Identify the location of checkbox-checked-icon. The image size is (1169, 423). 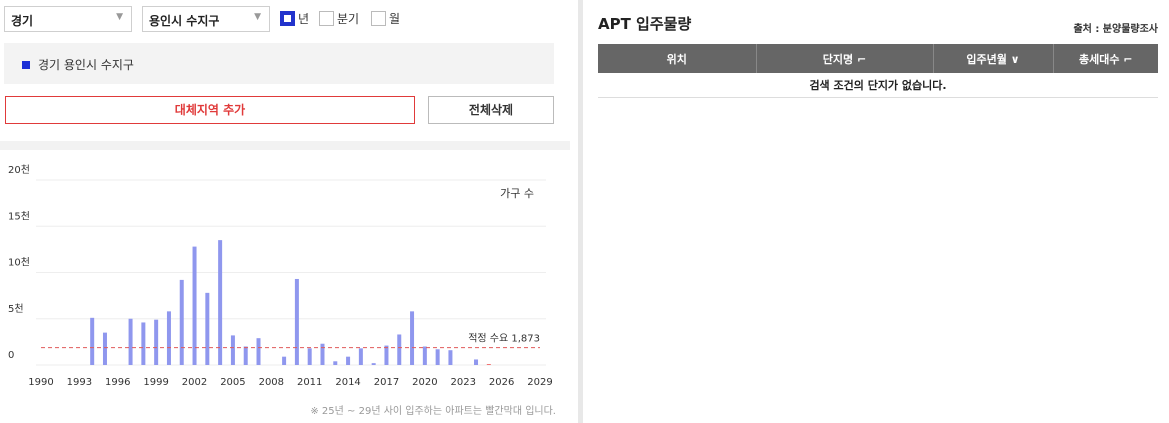
(287, 18).